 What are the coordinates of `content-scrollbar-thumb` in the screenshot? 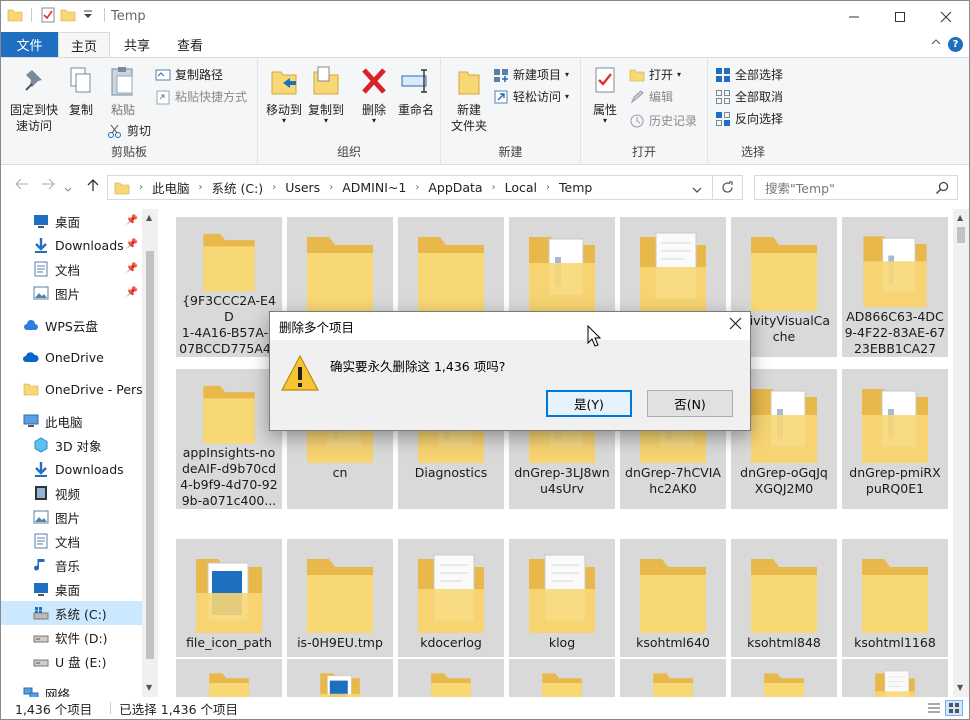 It's located at (961, 235).